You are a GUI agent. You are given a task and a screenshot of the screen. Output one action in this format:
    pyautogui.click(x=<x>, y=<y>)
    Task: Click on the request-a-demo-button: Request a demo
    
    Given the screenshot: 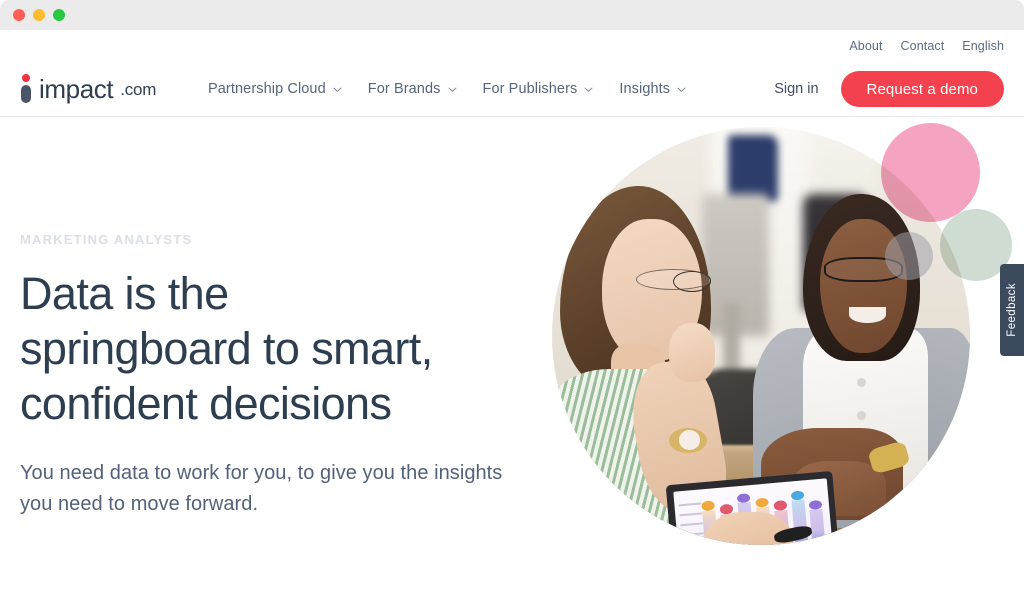 What is the action you would take?
    pyautogui.click(x=922, y=89)
    